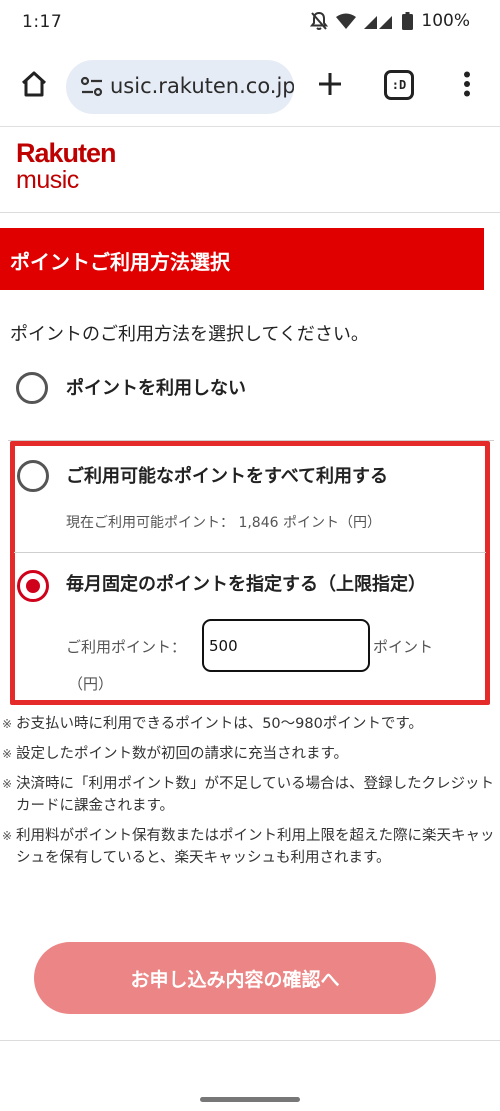 This screenshot has width=500, height=1111. I want to click on options-divider, so click(250, 552).